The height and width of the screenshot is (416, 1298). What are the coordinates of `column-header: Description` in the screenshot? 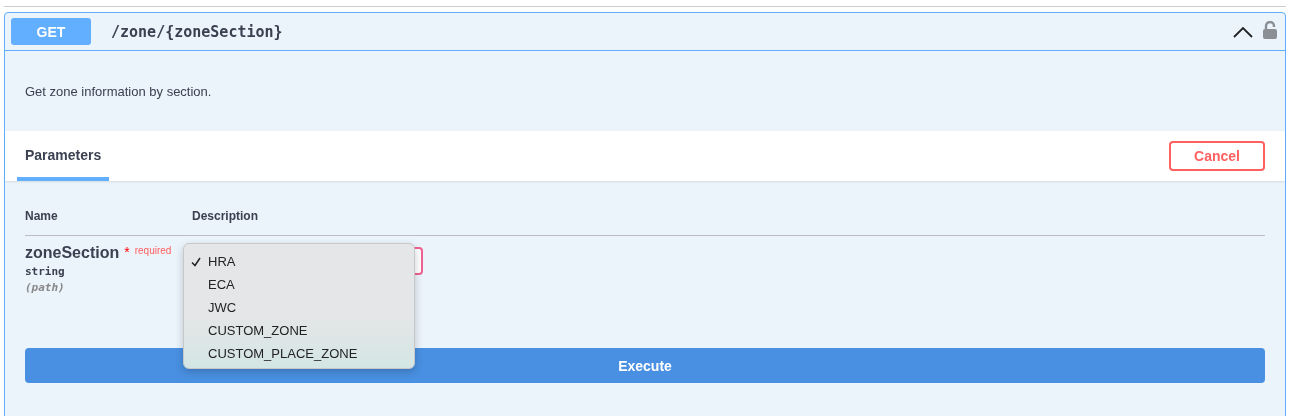 It's located at (225, 216).